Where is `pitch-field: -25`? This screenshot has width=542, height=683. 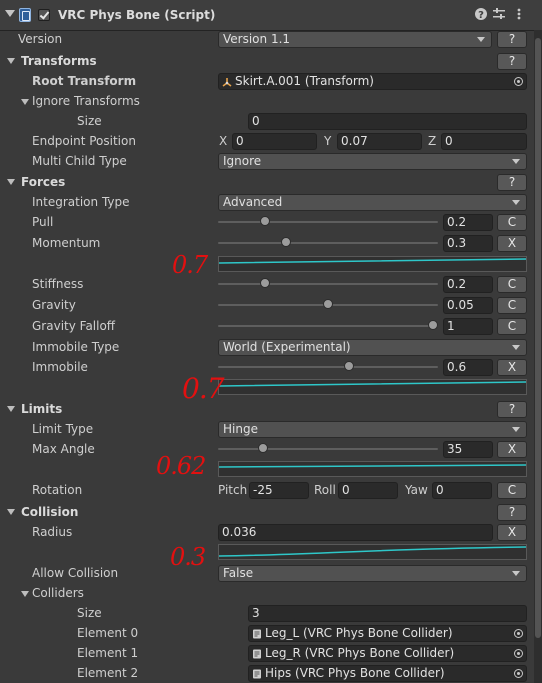
pitch-field: -25 is located at coordinates (279, 490).